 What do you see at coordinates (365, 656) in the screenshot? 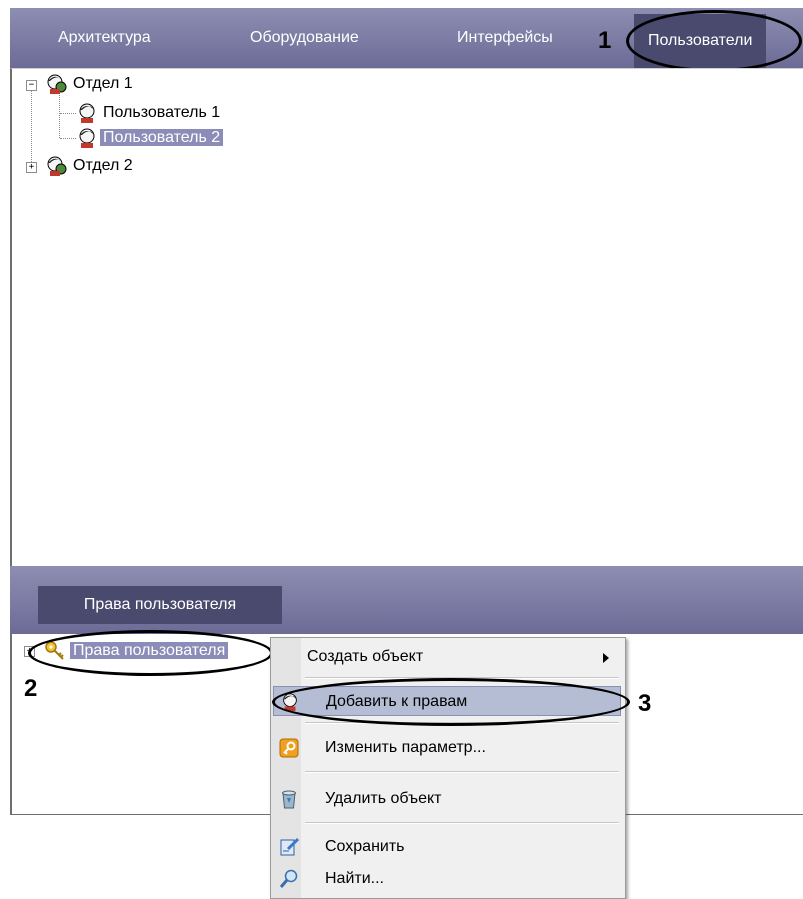
I see `menu-item-label: Создать объект` at bounding box center [365, 656].